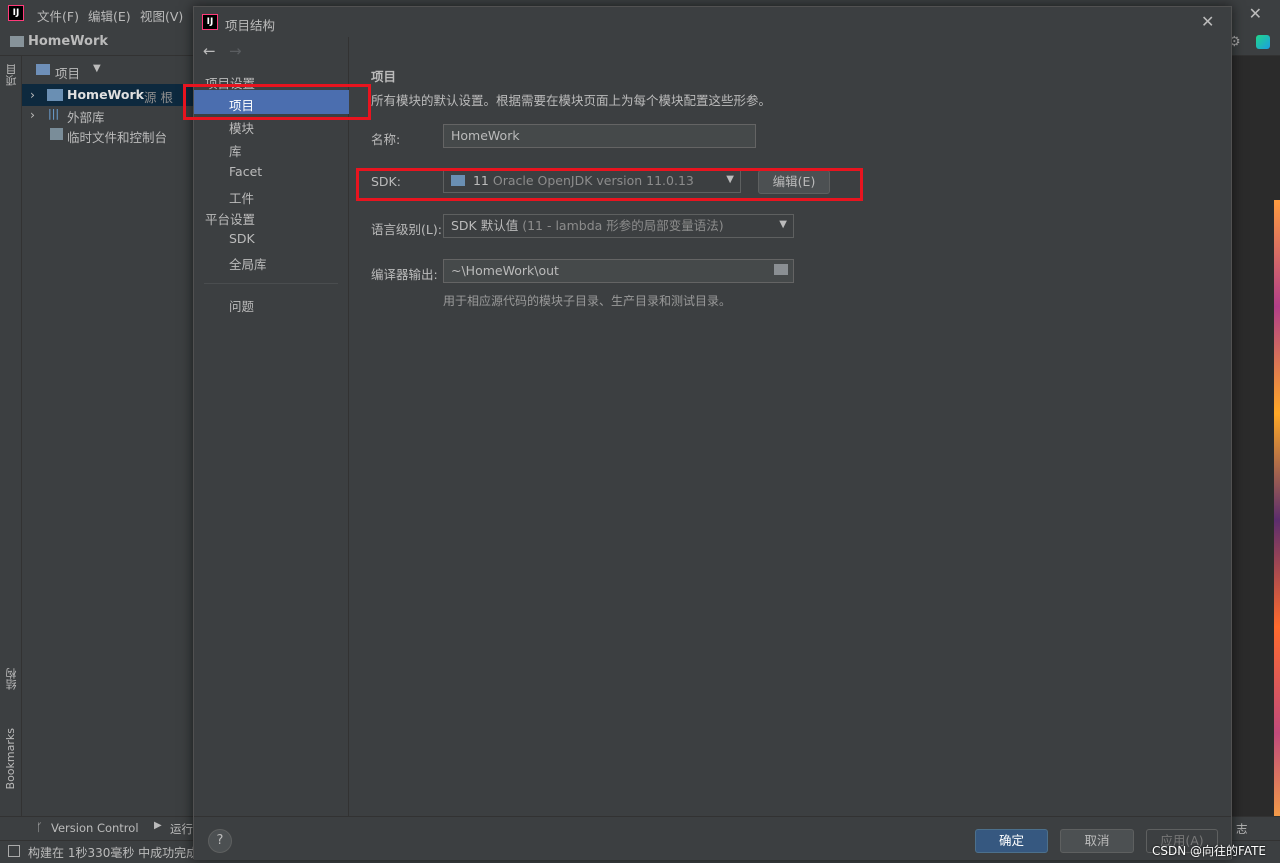  Describe the element at coordinates (1263, 42) in the screenshot. I see `jetbrains-plugin-icon` at that location.